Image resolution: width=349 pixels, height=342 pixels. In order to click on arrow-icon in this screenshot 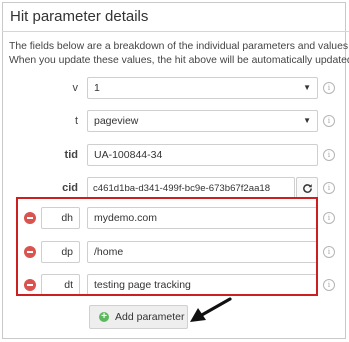, I will do `click(211, 309)`.